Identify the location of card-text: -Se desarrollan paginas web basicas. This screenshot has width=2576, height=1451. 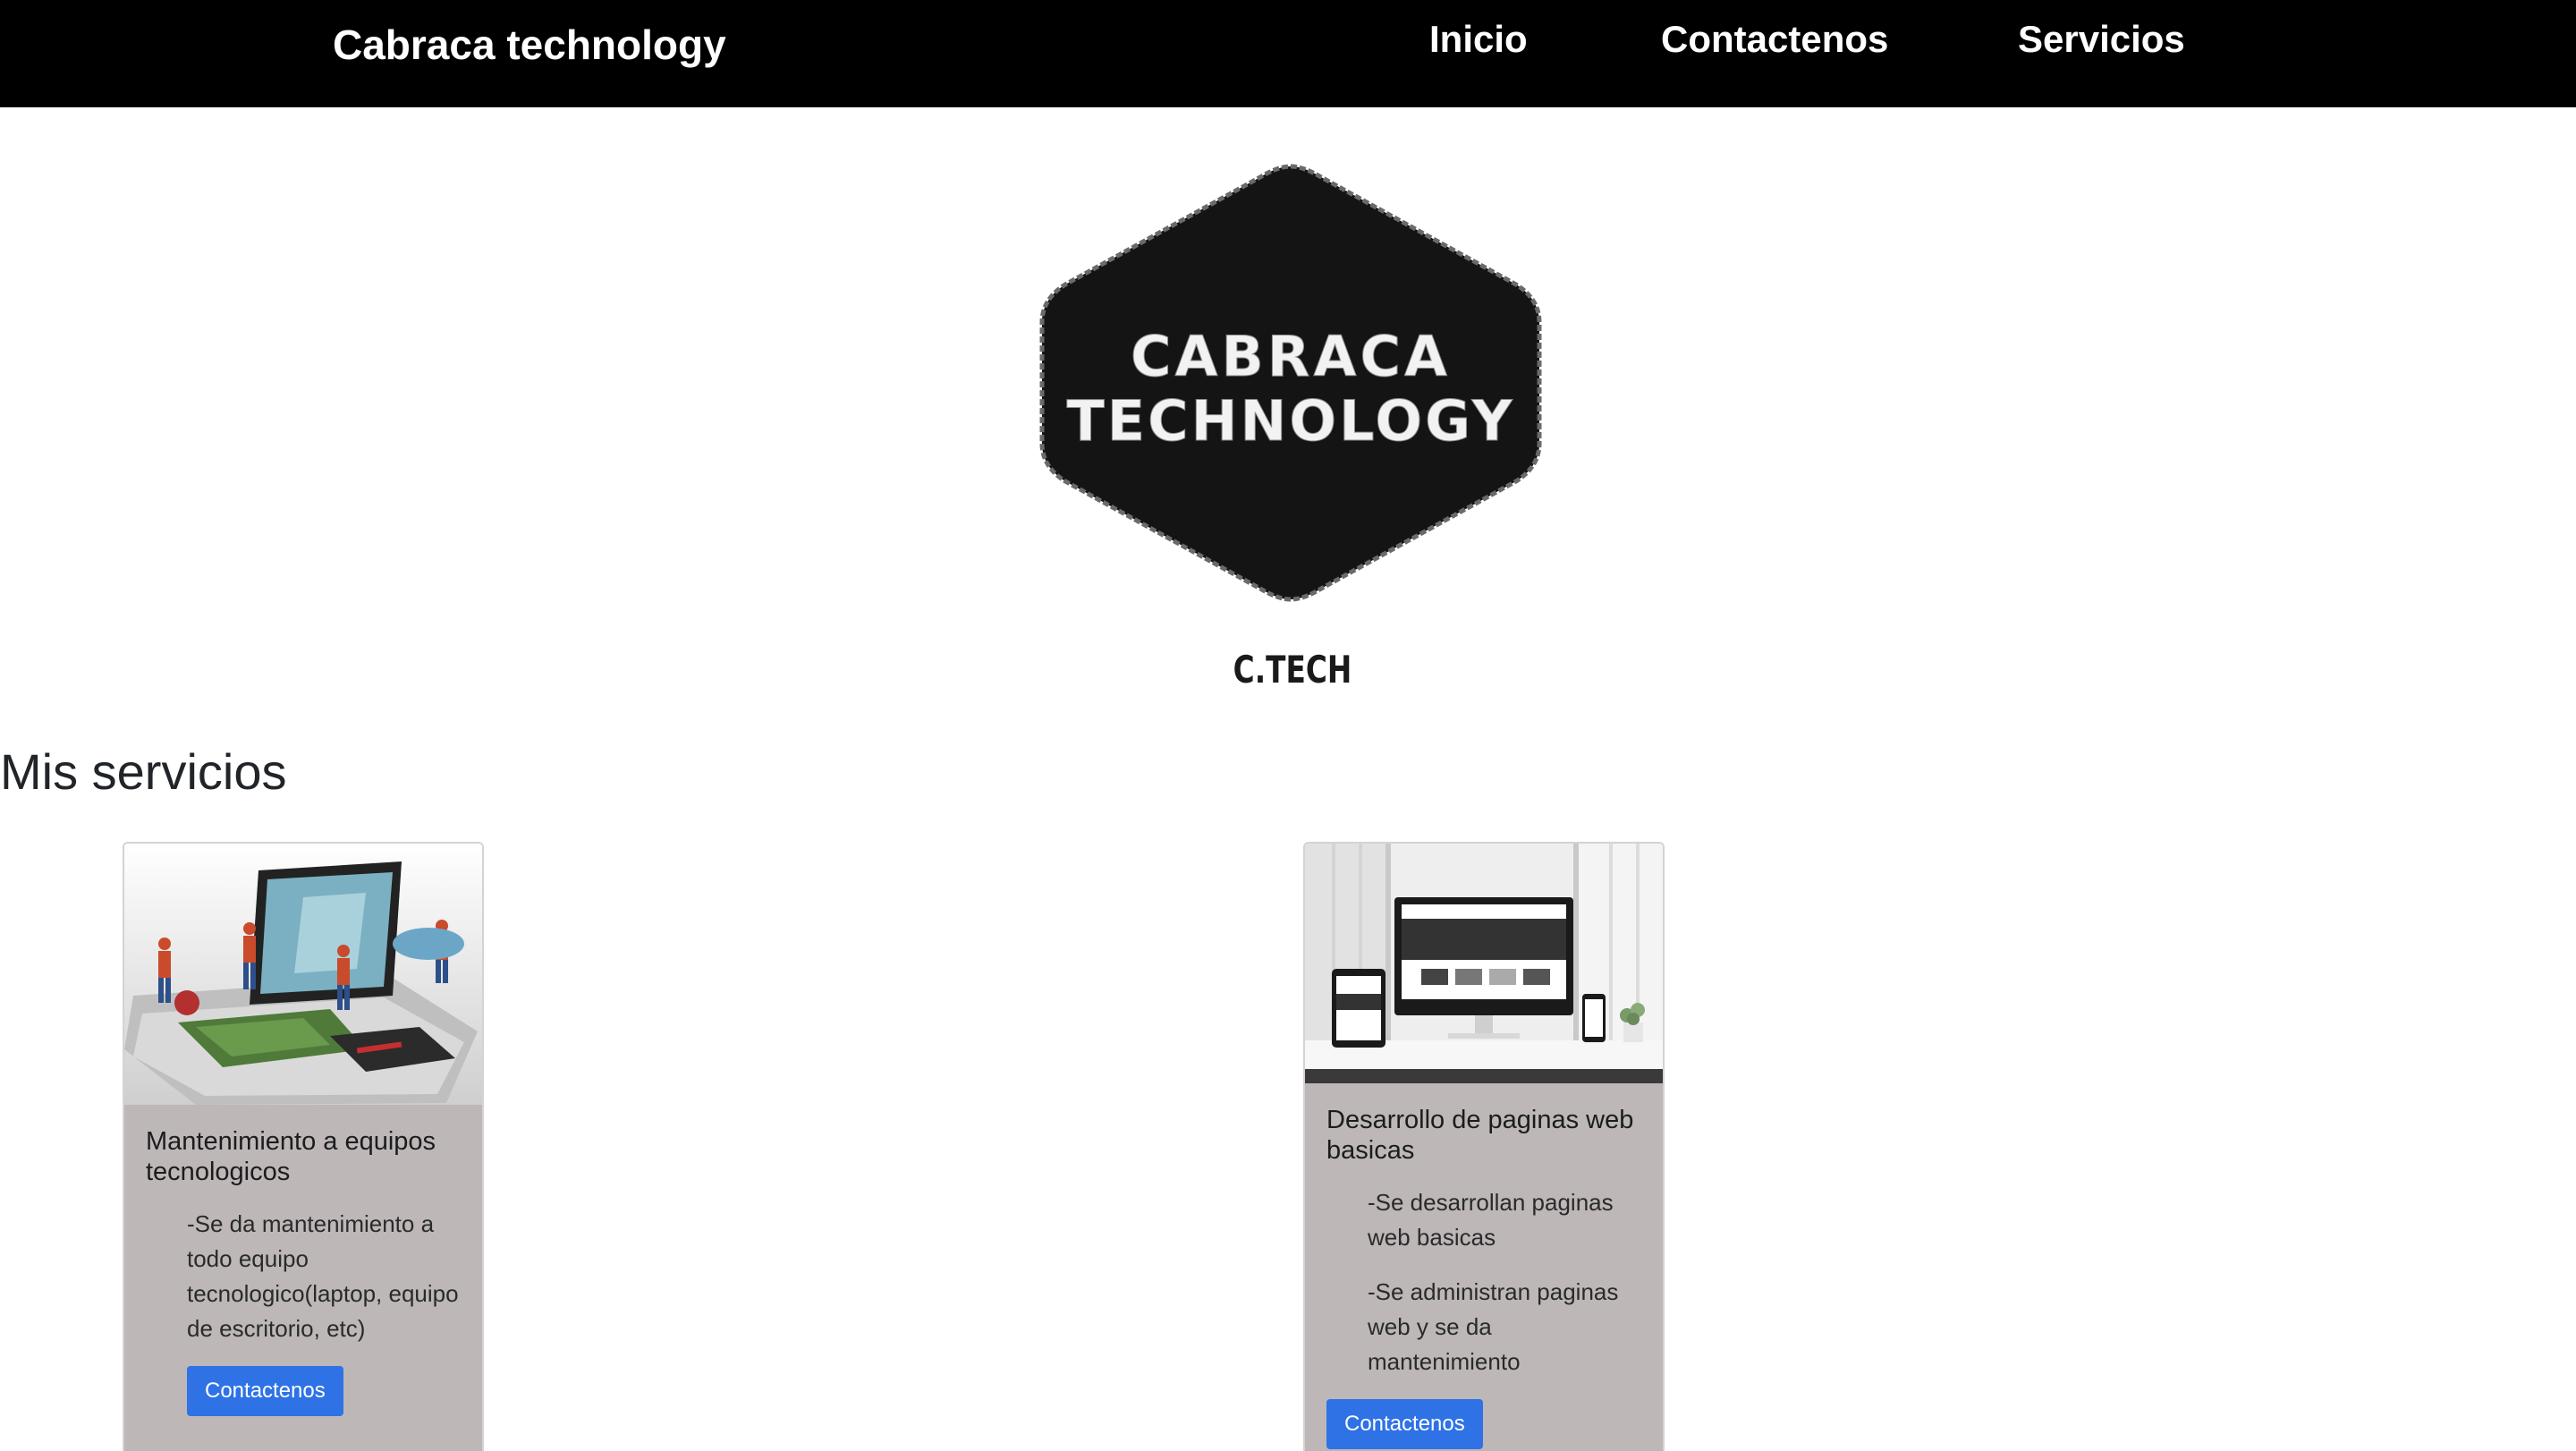
(1491, 1220).